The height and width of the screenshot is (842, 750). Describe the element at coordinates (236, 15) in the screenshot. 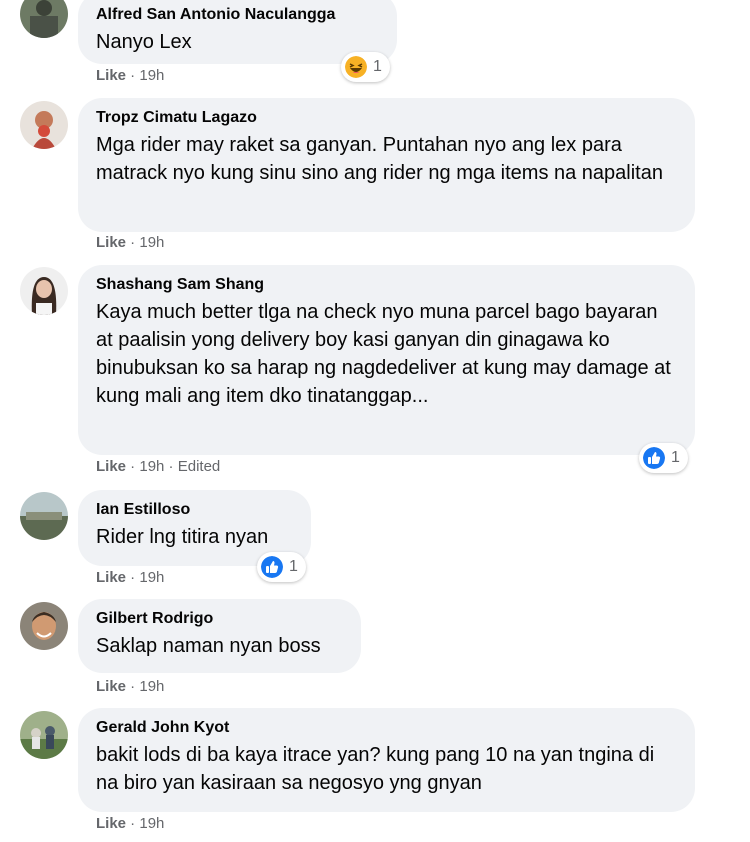

I see `comment-author: Alfred San Antonio Naculangga` at that location.